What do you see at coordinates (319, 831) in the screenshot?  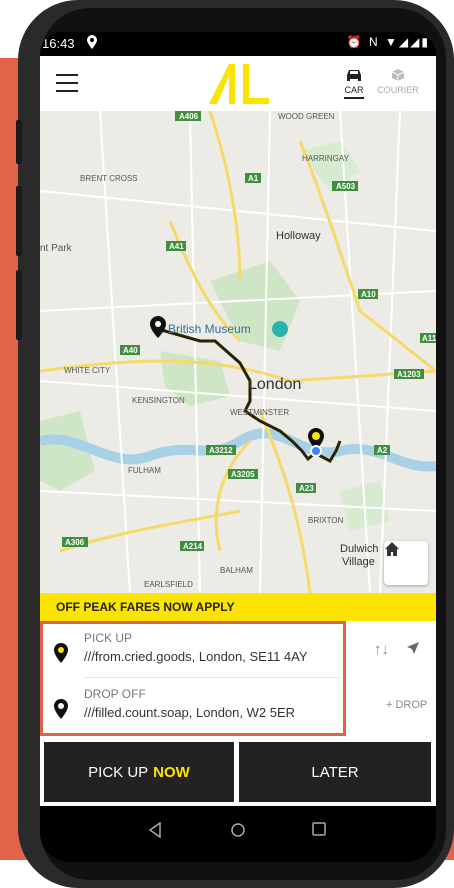 I see `recents-icon` at bounding box center [319, 831].